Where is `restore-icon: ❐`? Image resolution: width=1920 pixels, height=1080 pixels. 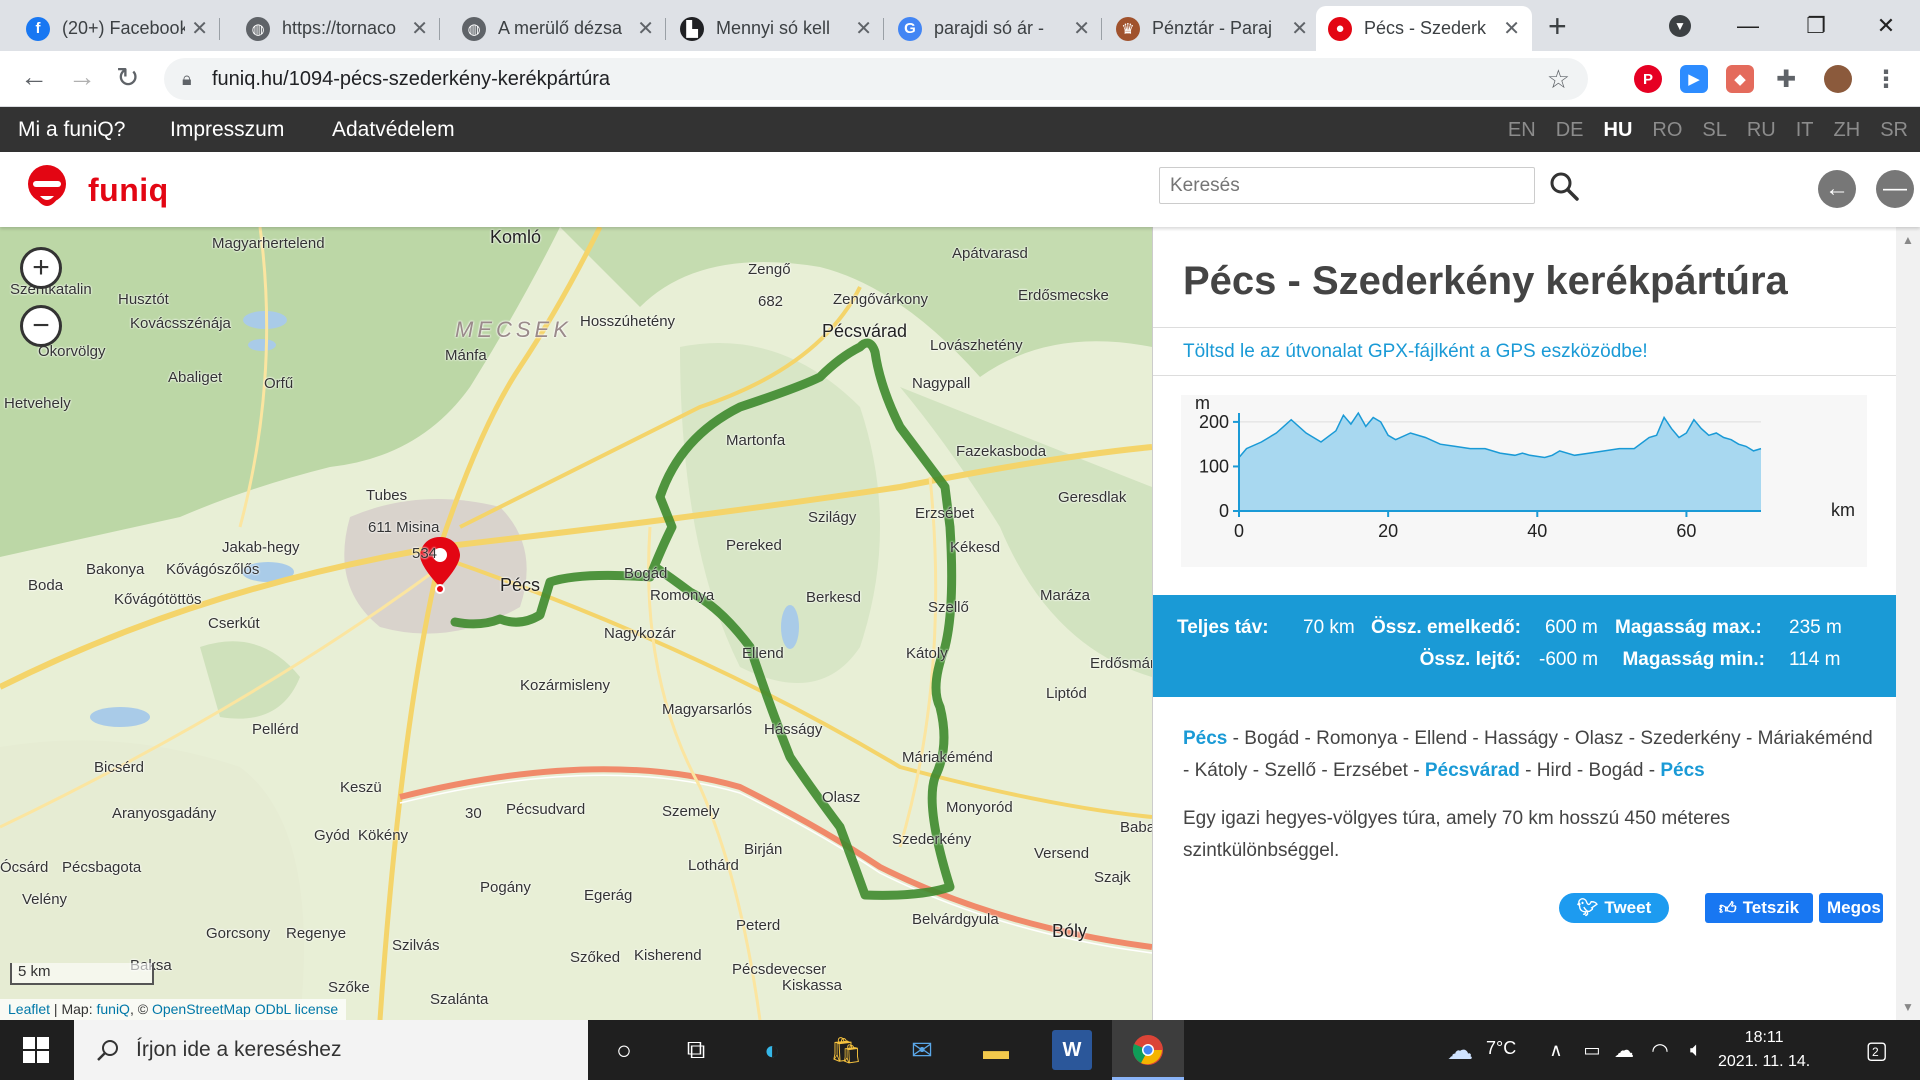
restore-icon: ❐ is located at coordinates (1816, 25).